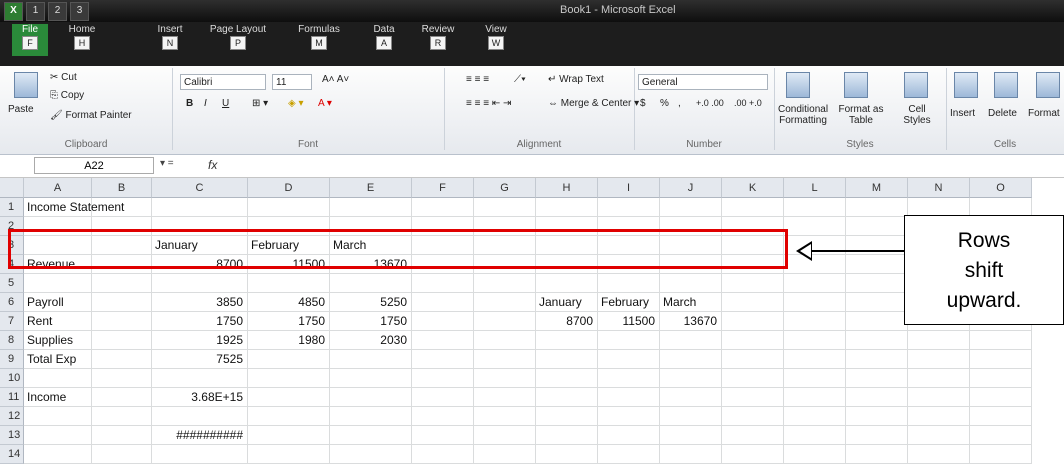  Describe the element at coordinates (443, 188) in the screenshot. I see `column-header-f: F` at that location.